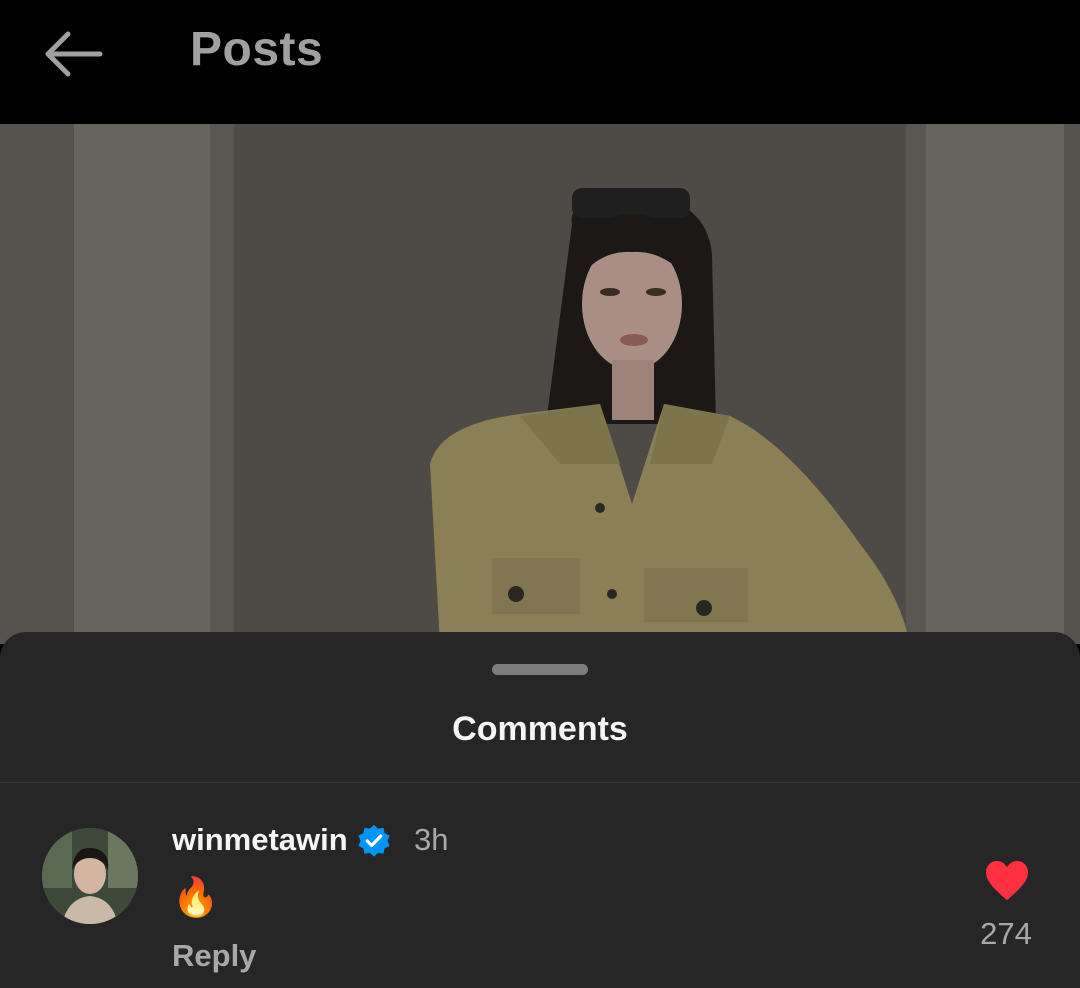 The image size is (1080, 988). I want to click on divider, so click(540, 782).